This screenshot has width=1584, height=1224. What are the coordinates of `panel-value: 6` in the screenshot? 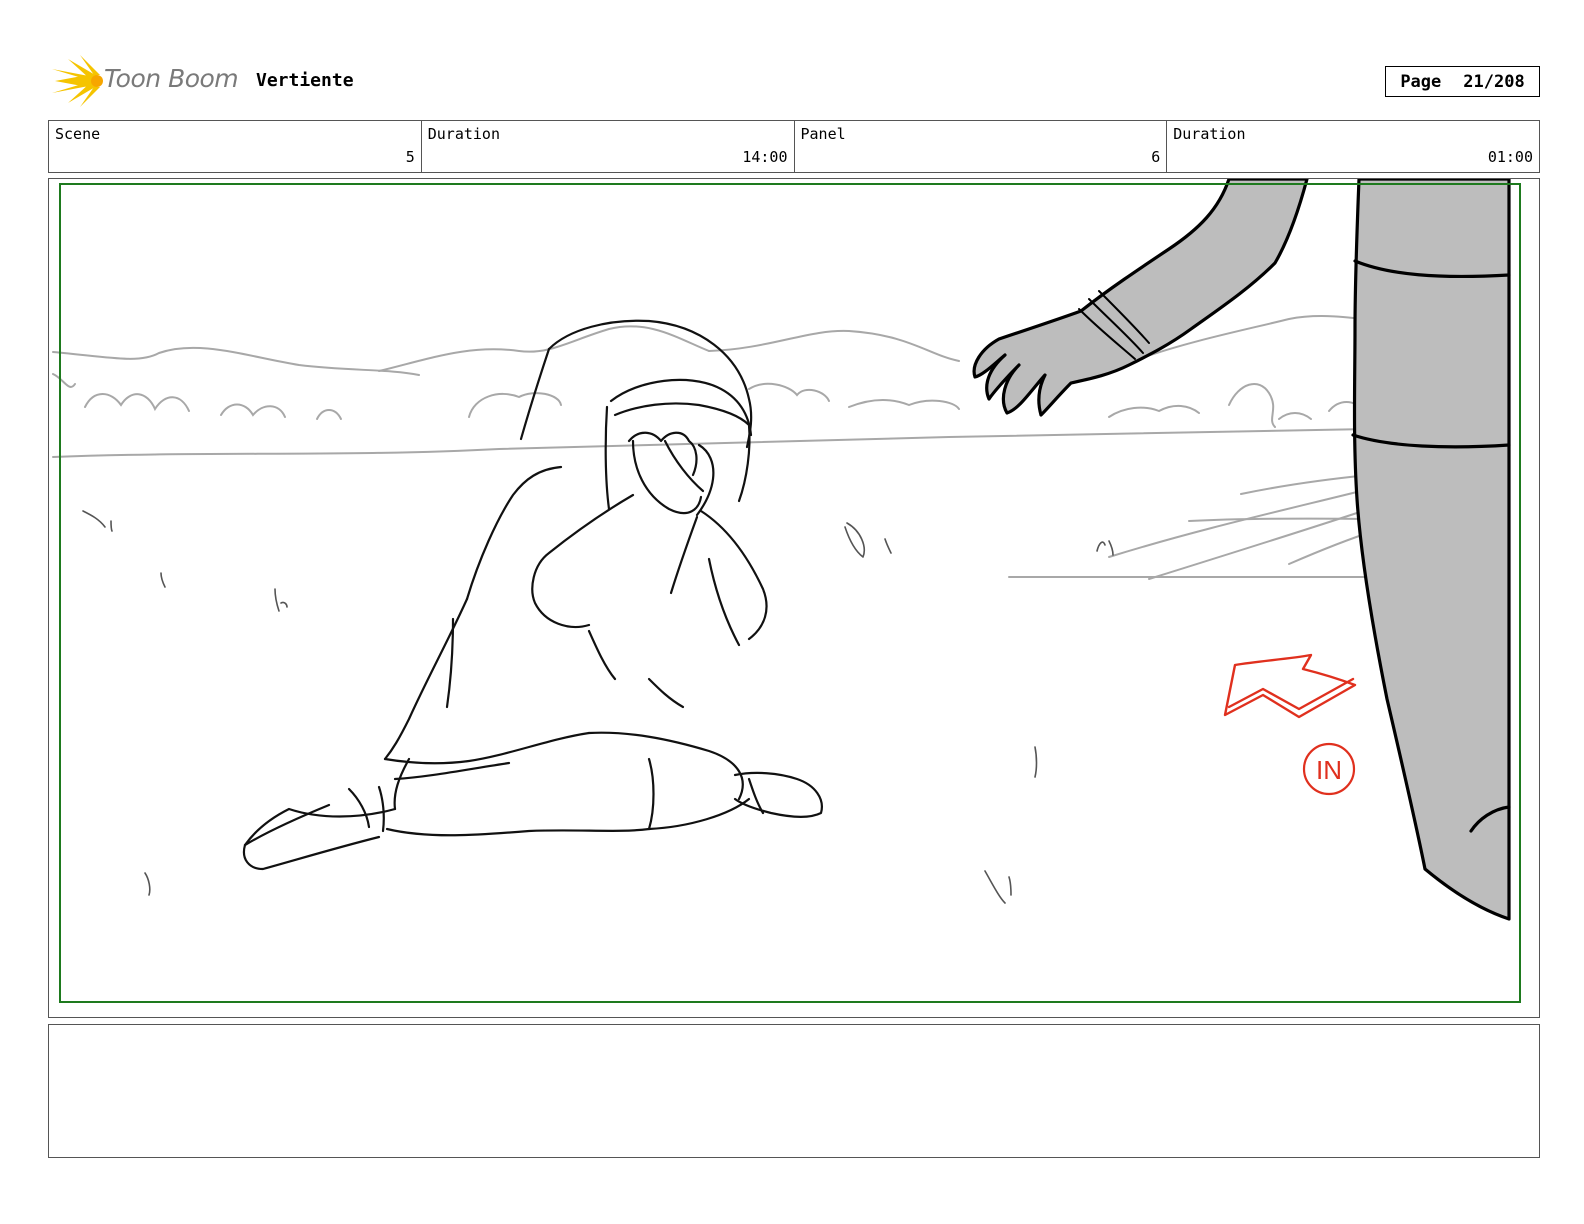 It's located at (1156, 157).